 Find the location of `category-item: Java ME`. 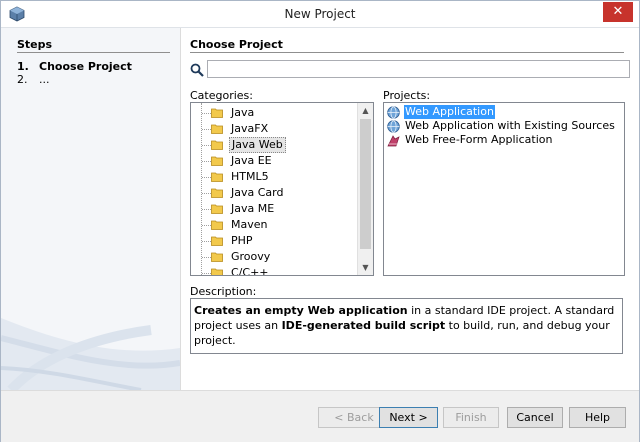

category-item: Java ME is located at coordinates (274, 209).